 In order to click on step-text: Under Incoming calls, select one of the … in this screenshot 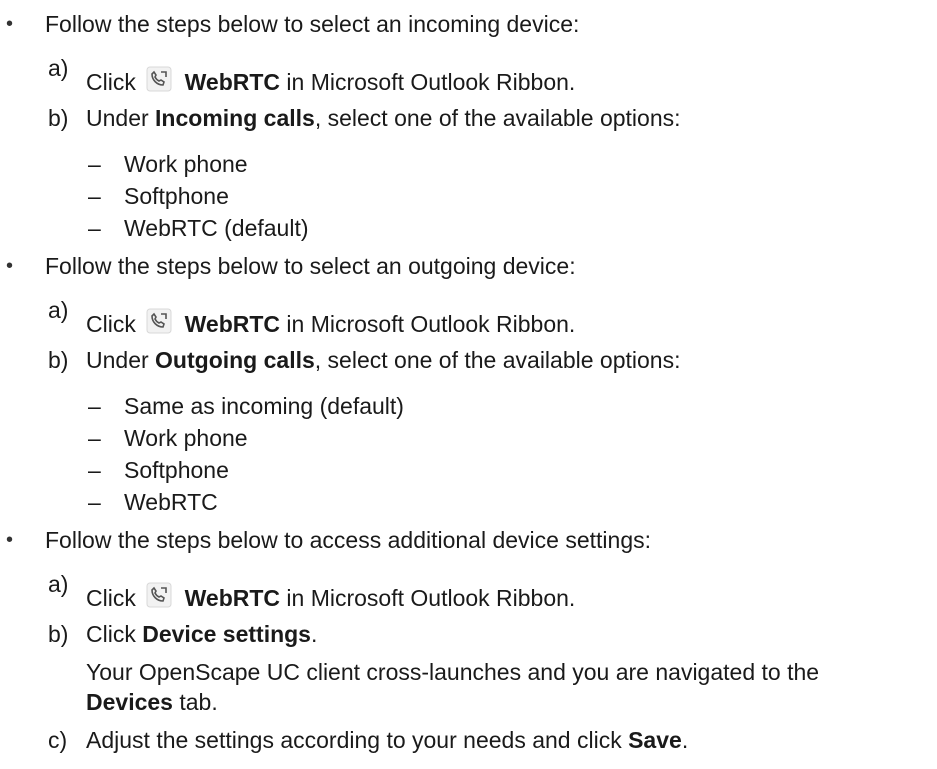, I will do `click(383, 118)`.